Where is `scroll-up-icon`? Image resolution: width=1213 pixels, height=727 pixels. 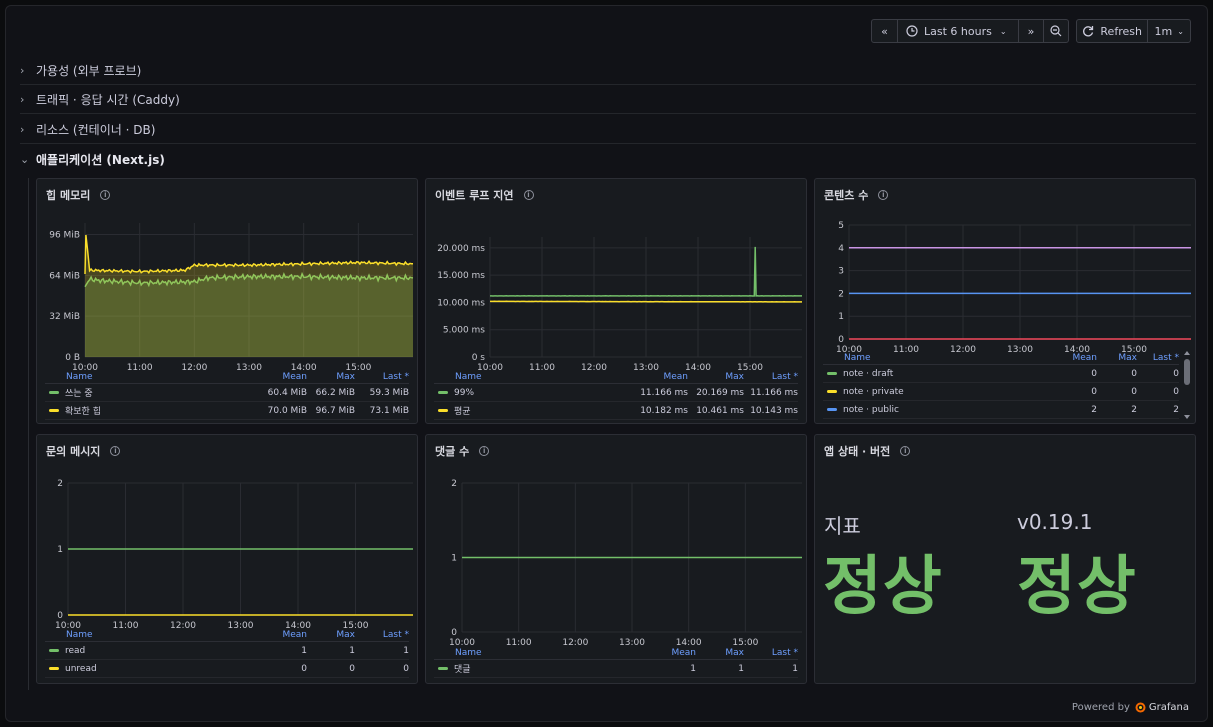
scroll-up-icon is located at coordinates (1187, 353).